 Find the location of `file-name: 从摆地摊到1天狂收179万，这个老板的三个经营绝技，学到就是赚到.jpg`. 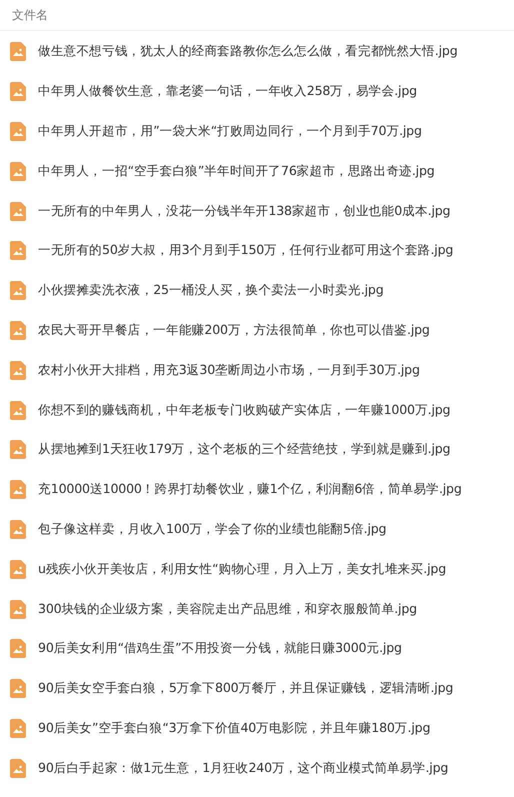

file-name: 从摆地摊到1天狂收179万，这个老板的三个经营绝技，学到就是赚到.jpg is located at coordinates (244, 450).